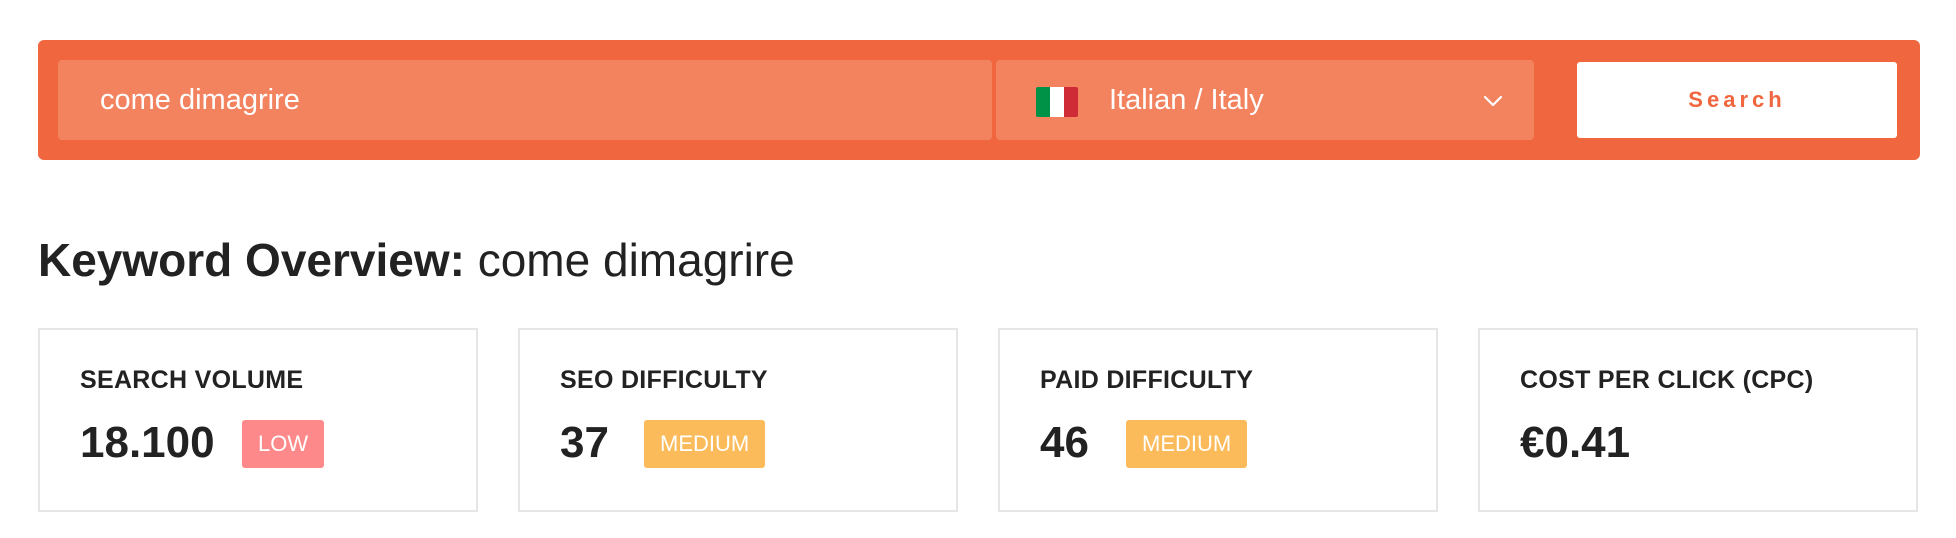 This screenshot has height=538, width=1956. I want to click on paid-difficulty-value: 46, so click(1064, 442).